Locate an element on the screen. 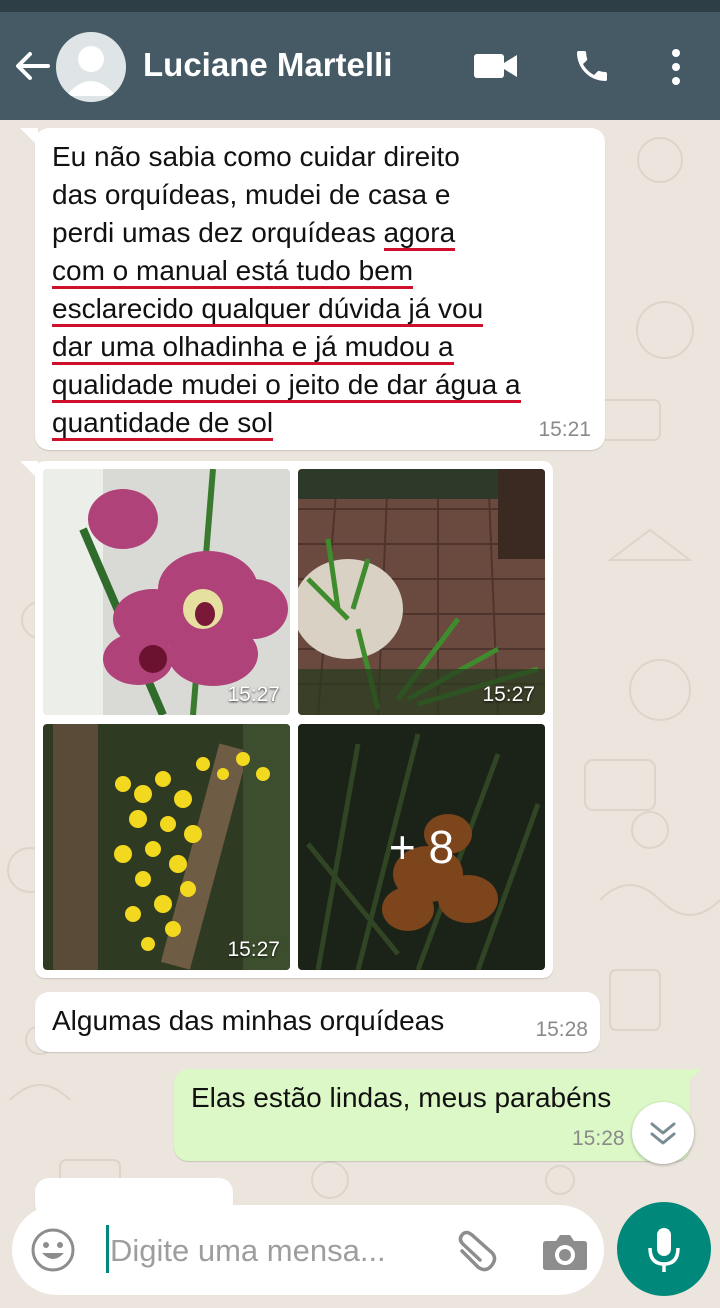  avatar is located at coordinates (91, 67).